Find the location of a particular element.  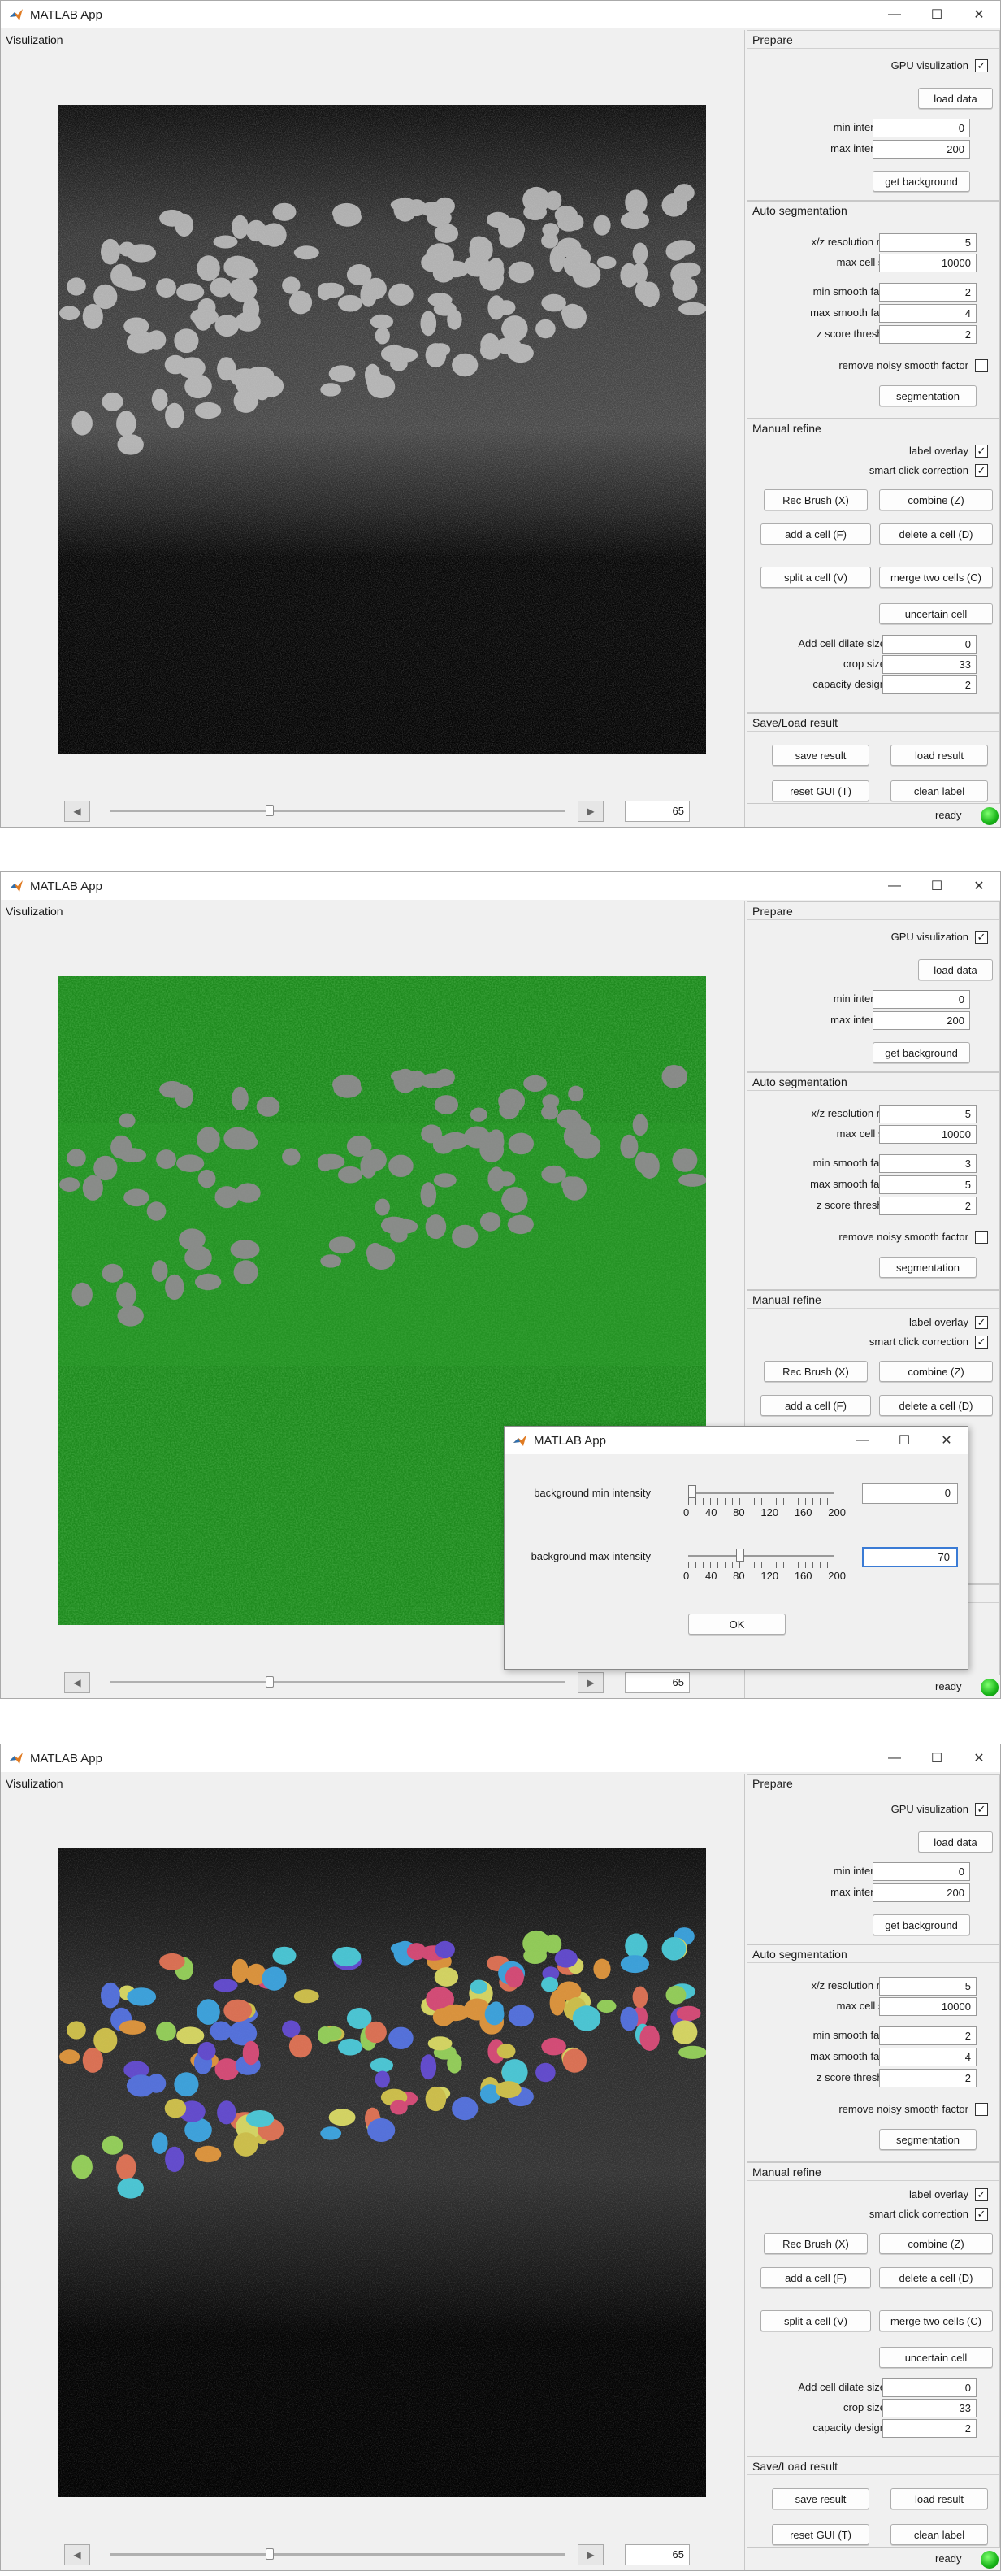

load-result-button: load result is located at coordinates (939, 2498).